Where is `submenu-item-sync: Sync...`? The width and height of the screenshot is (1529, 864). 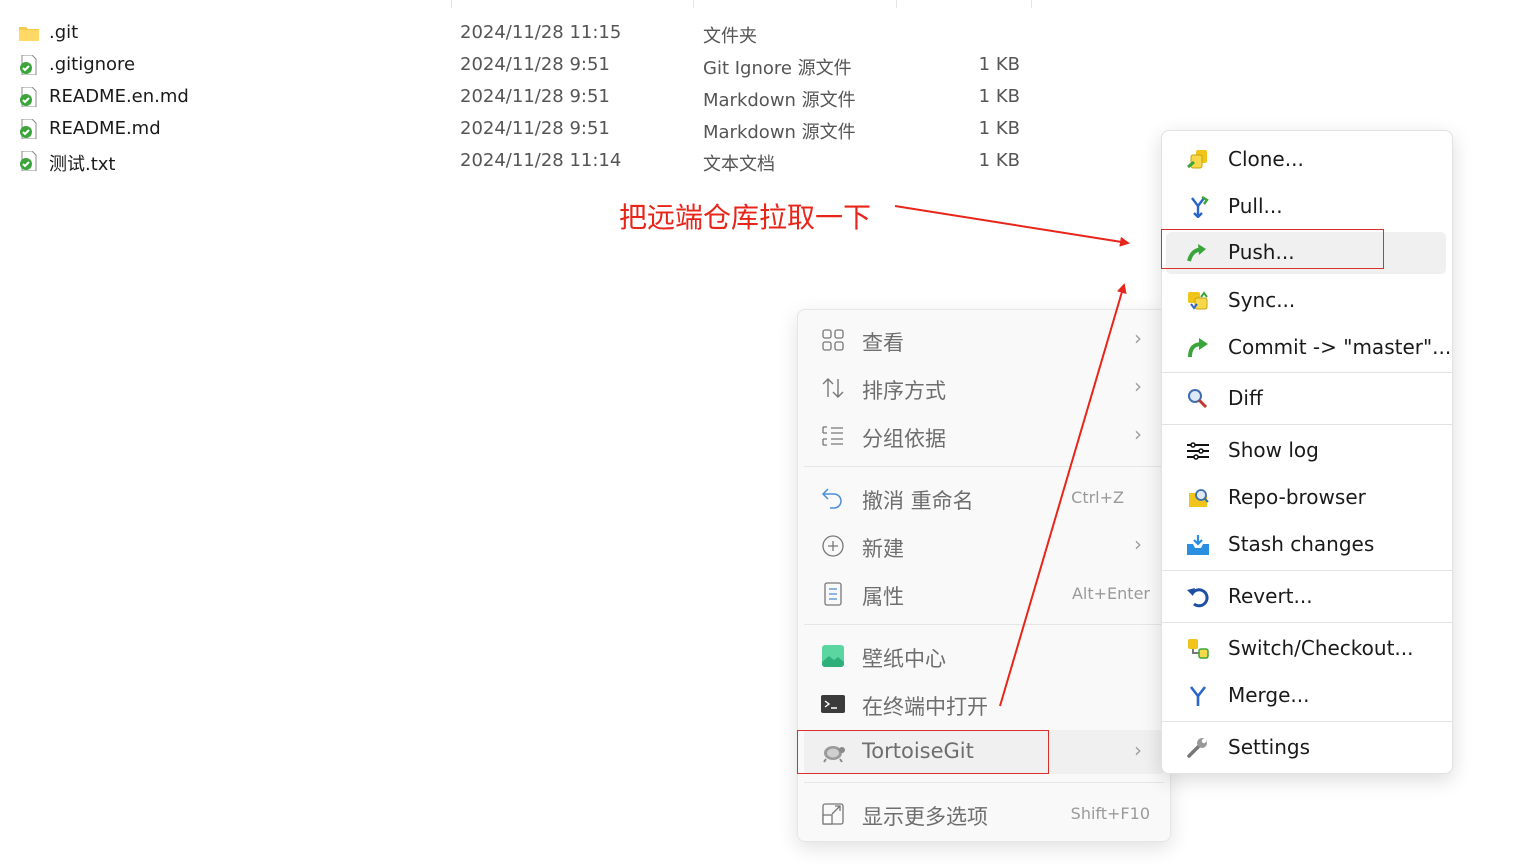 submenu-item-sync: Sync... is located at coordinates (1306, 301).